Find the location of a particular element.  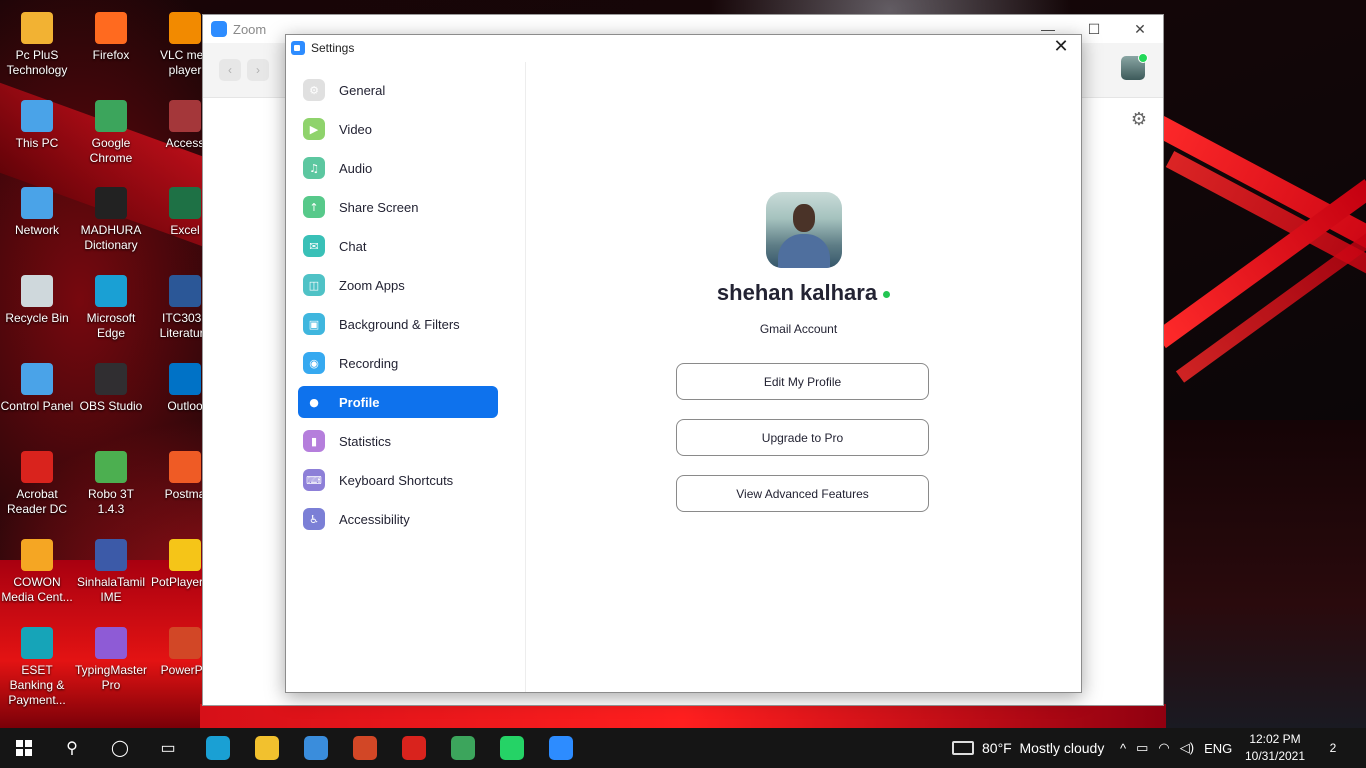

sidebar-item-chat: ✉ Chat is located at coordinates (398, 246).